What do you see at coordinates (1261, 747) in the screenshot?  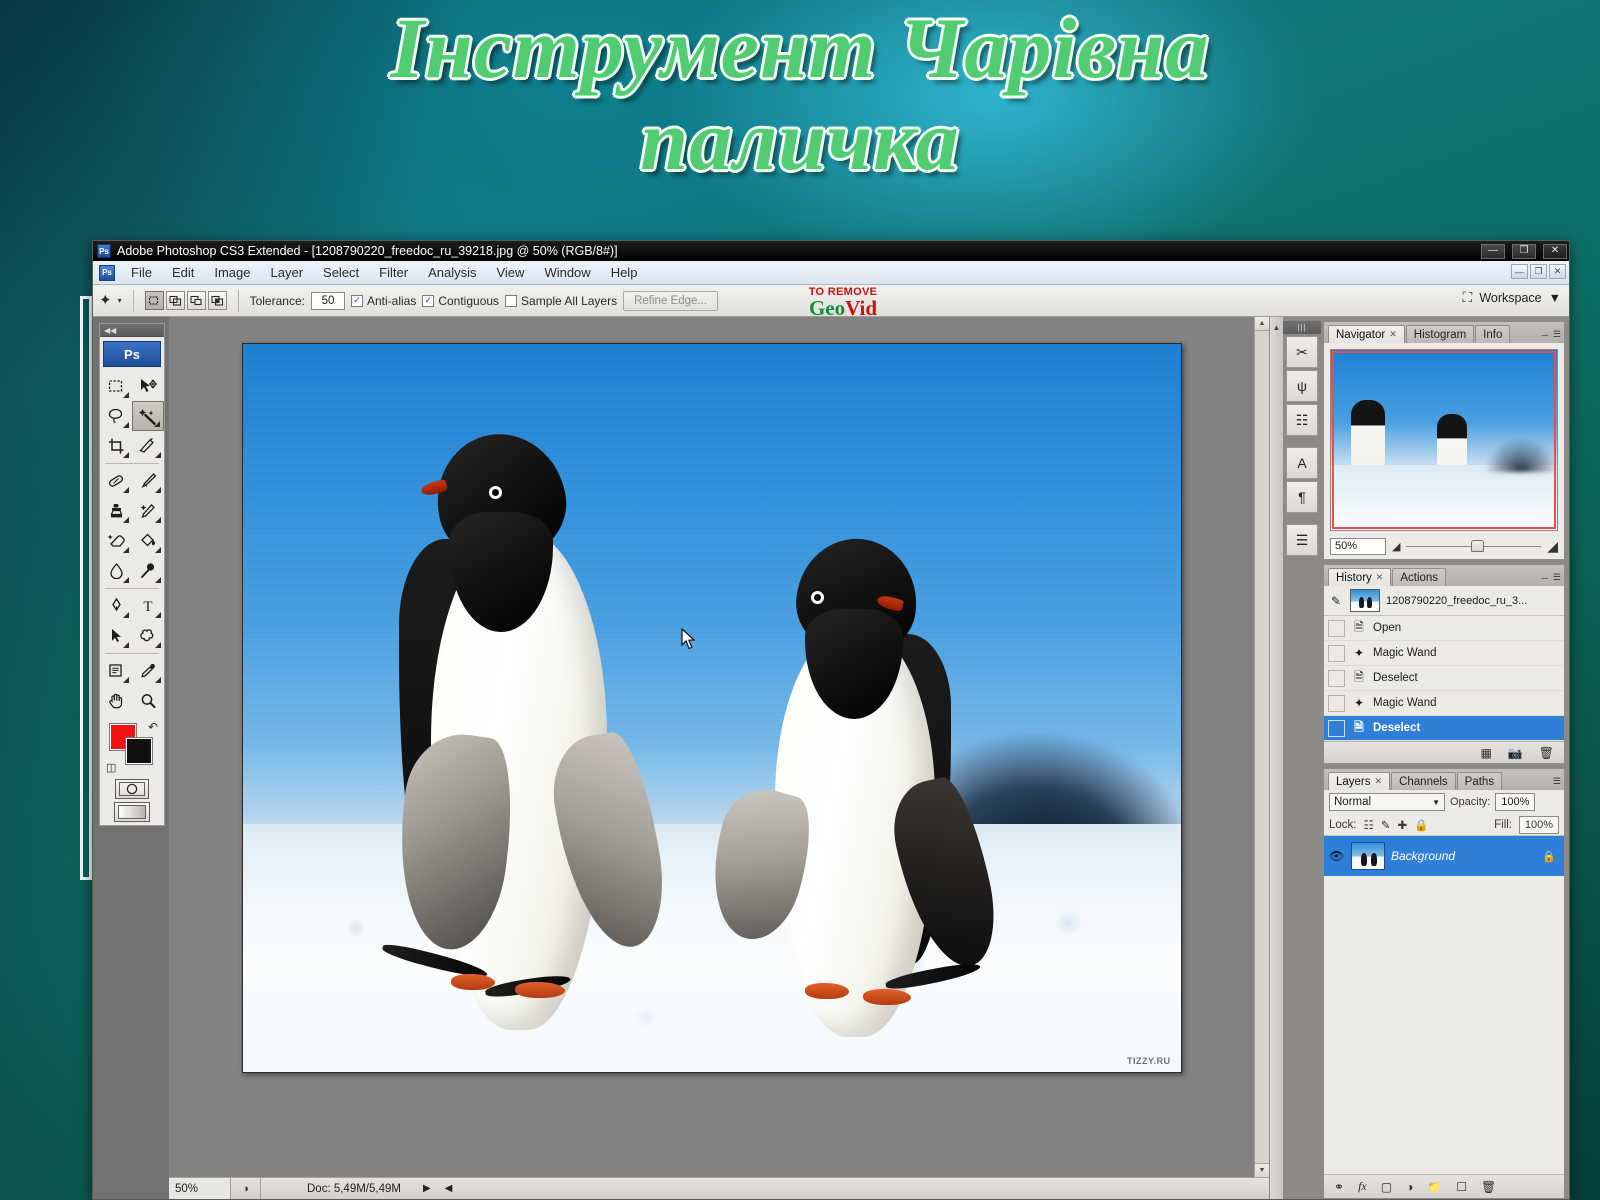 I see `document-vertical-scrollbar: ▲ ▼` at bounding box center [1261, 747].